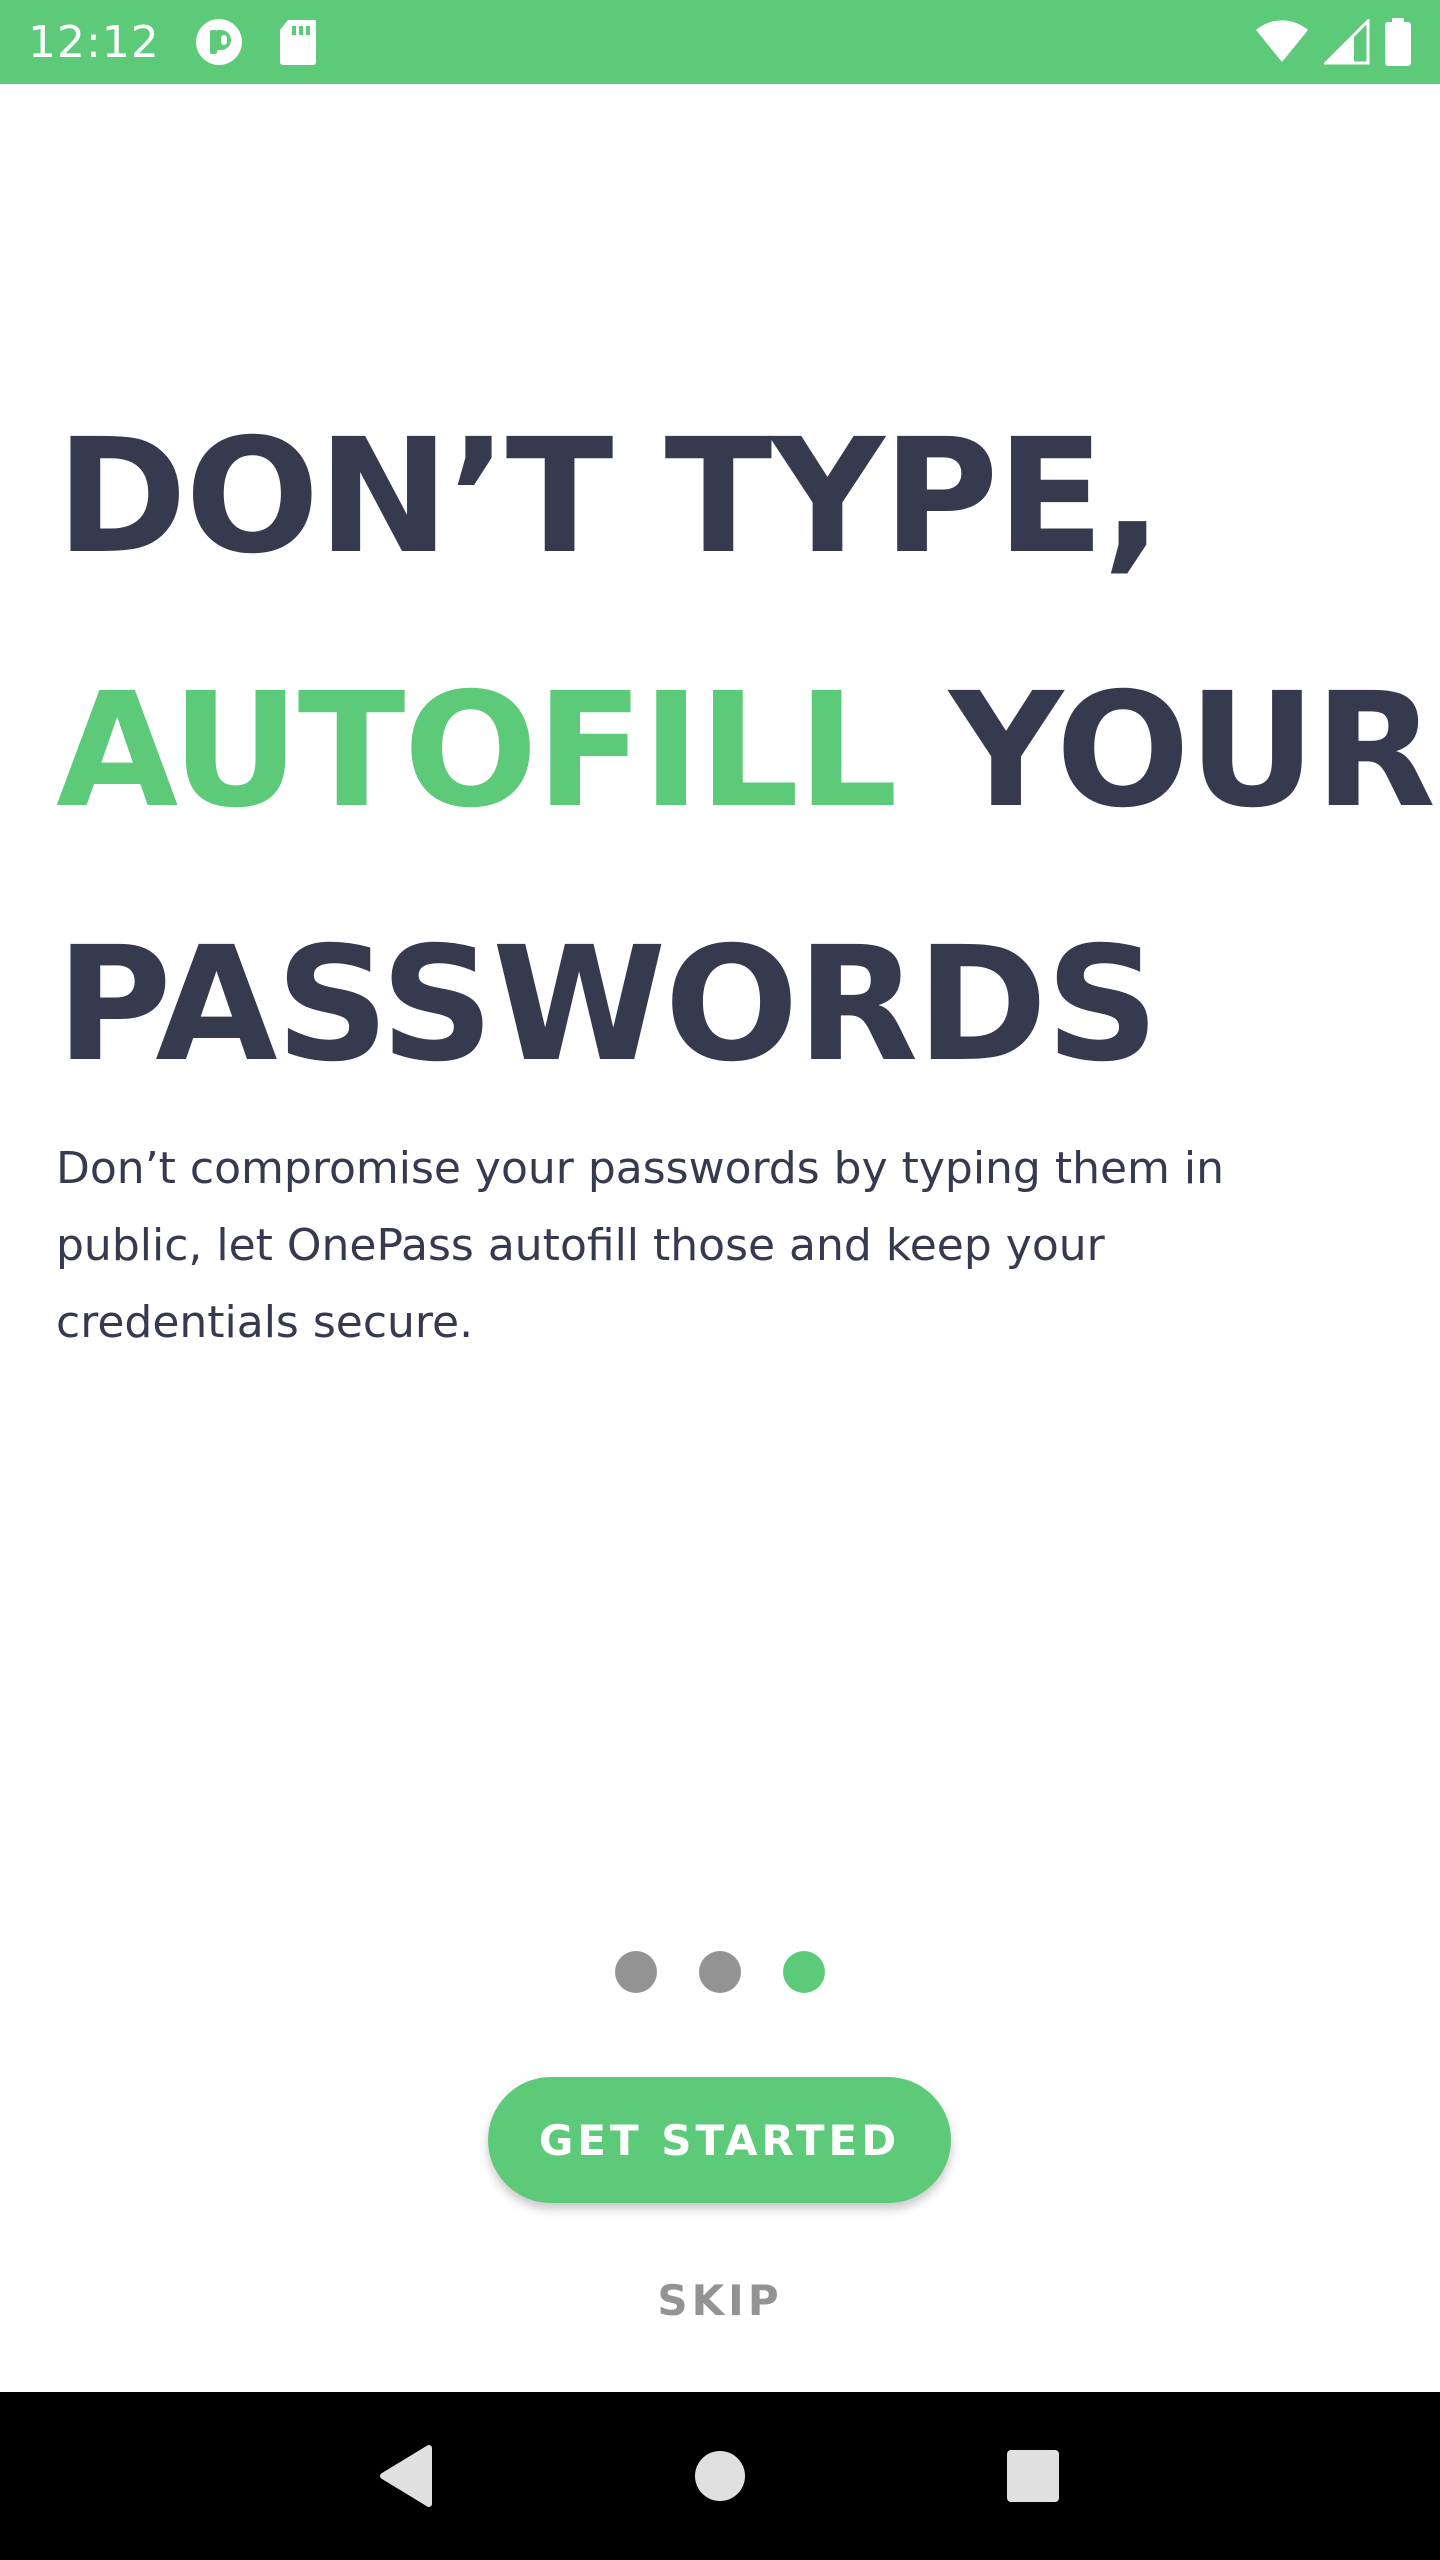 Image resolution: width=1440 pixels, height=2560 pixels. I want to click on battery-icon, so click(1398, 42).